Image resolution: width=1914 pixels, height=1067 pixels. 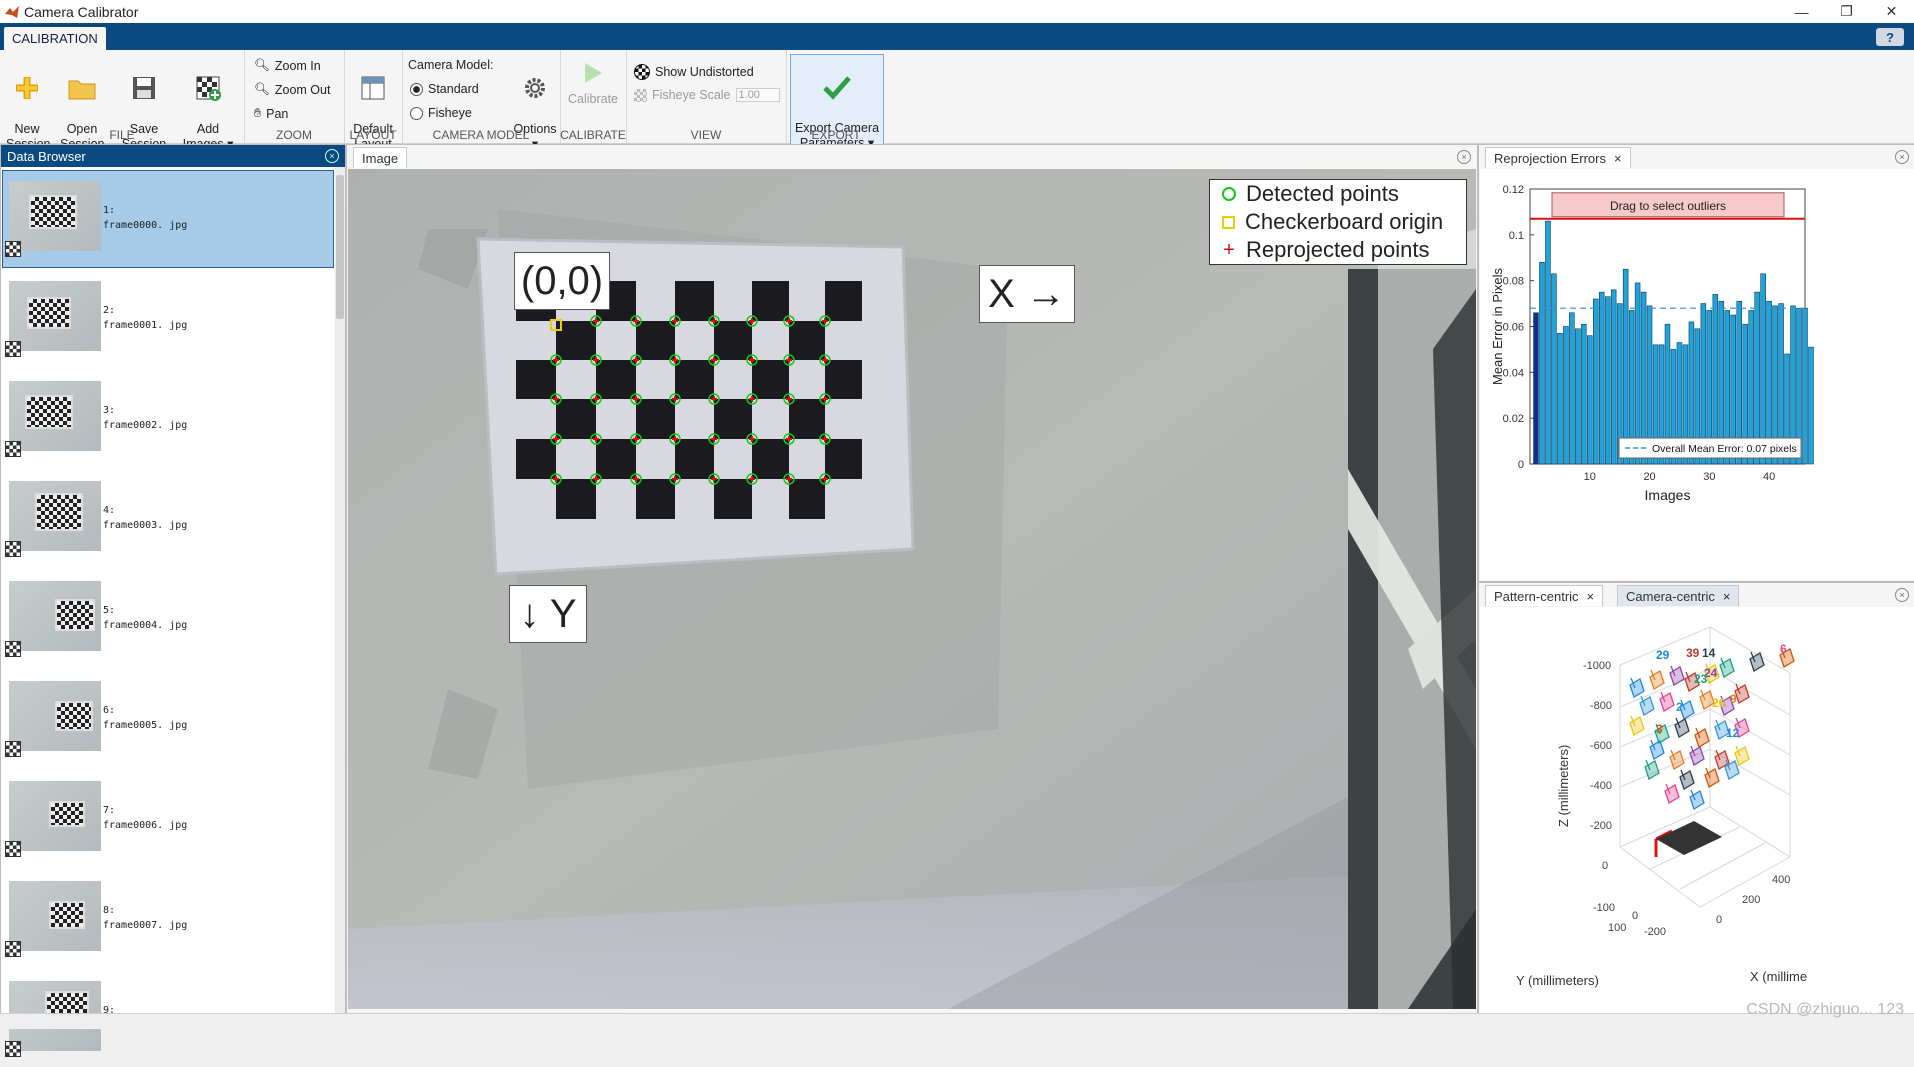 What do you see at coordinates (292, 89) in the screenshot?
I see `zoom-out-button: 🔍︎ Zoom Out` at bounding box center [292, 89].